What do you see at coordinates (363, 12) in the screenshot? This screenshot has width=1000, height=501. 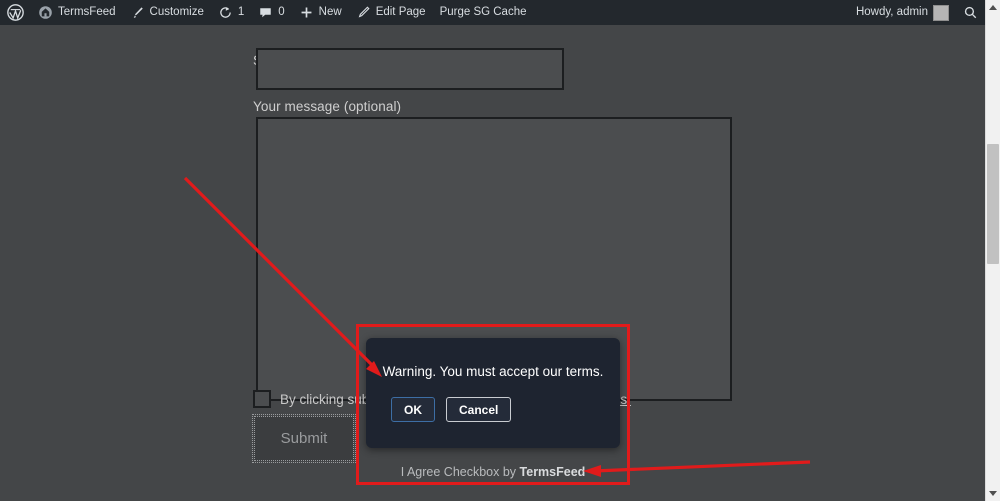 I see `pencil-icon` at bounding box center [363, 12].